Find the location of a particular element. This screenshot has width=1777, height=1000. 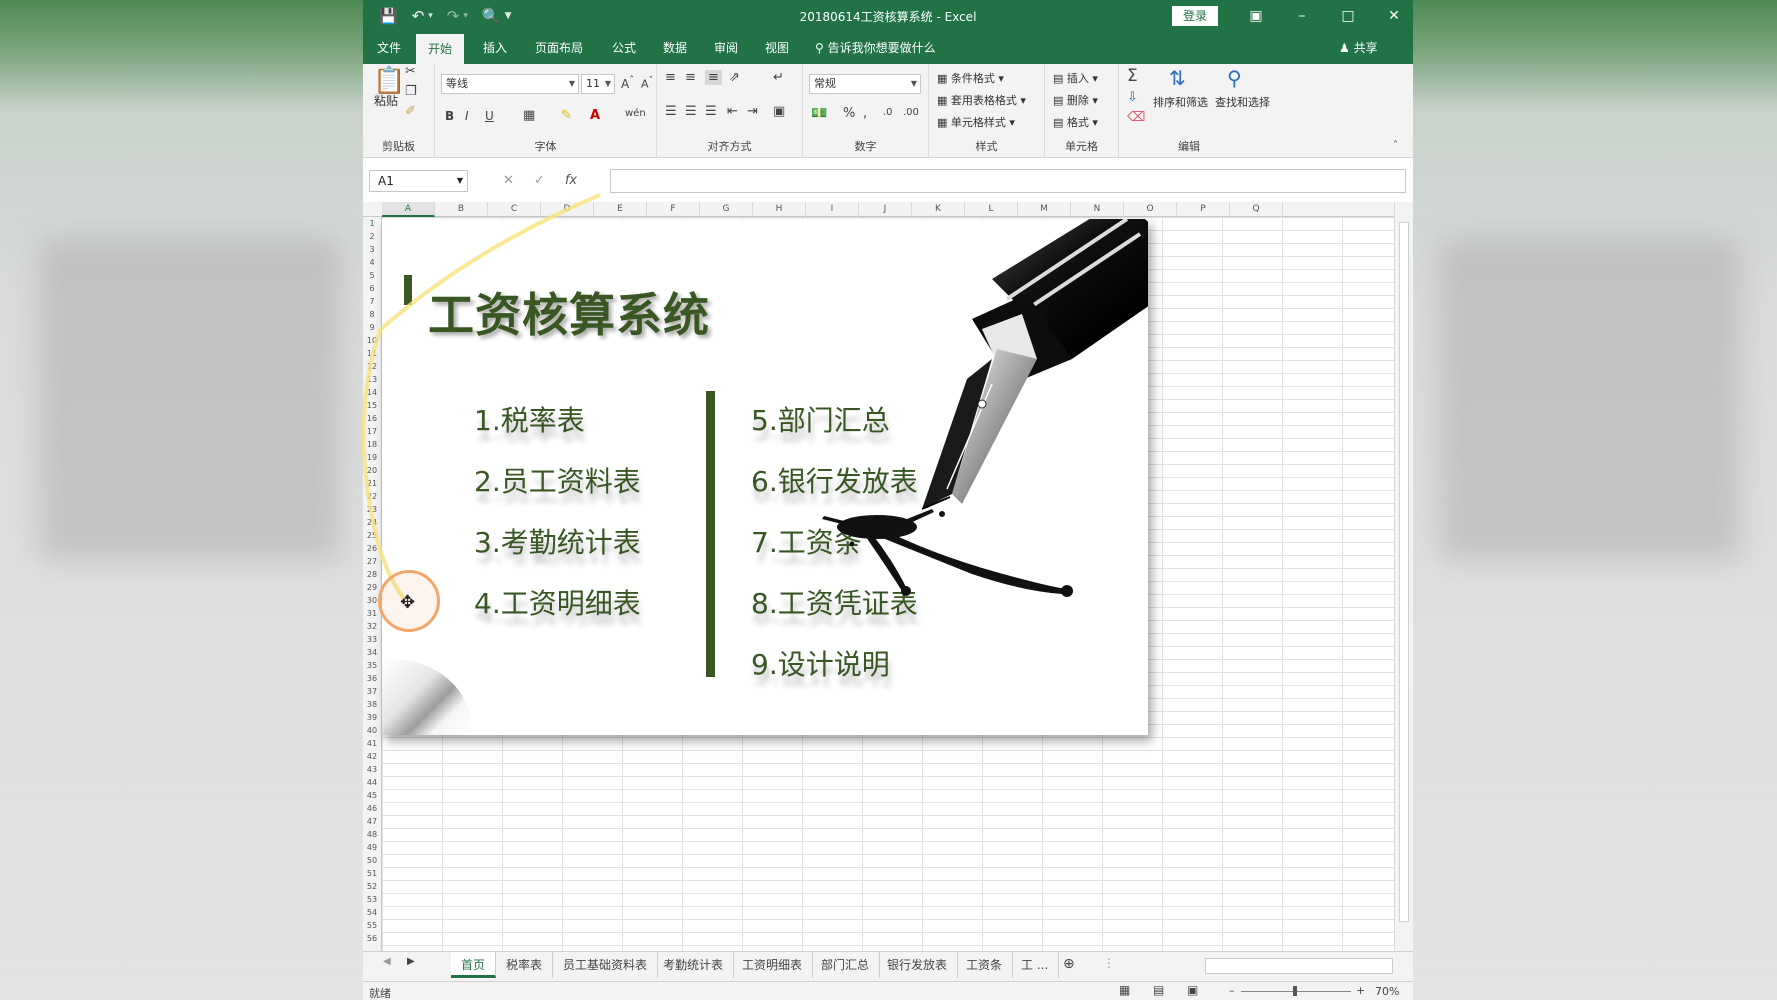

tab-insert: 插入 is located at coordinates (495, 48).